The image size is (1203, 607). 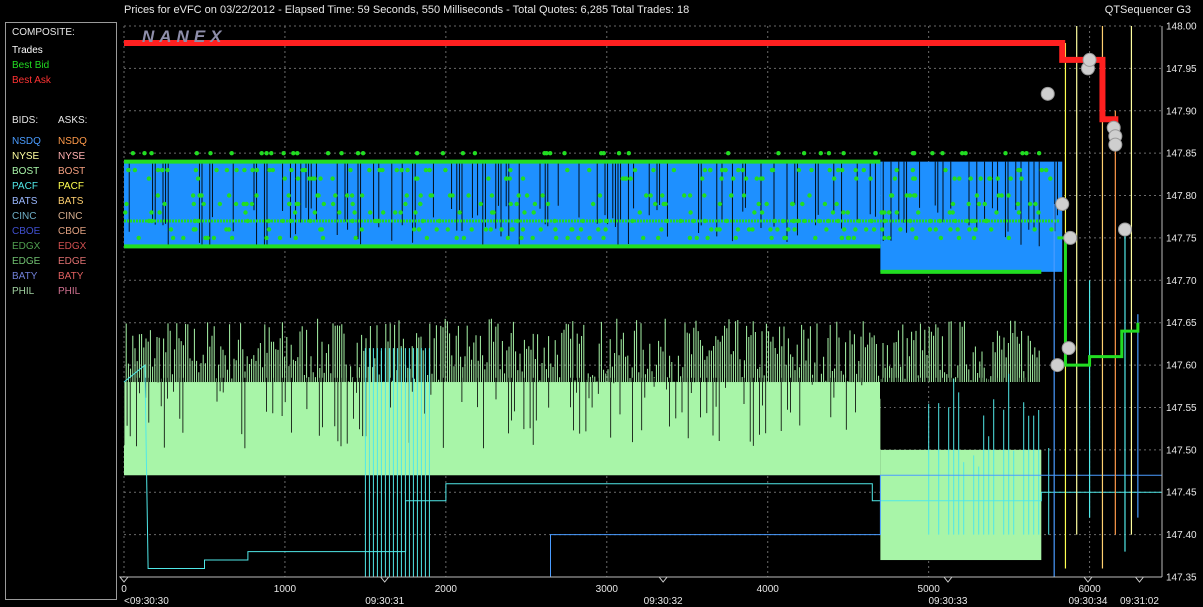 What do you see at coordinates (1181, 111) in the screenshot?
I see `y-tick-label: 147.90` at bounding box center [1181, 111].